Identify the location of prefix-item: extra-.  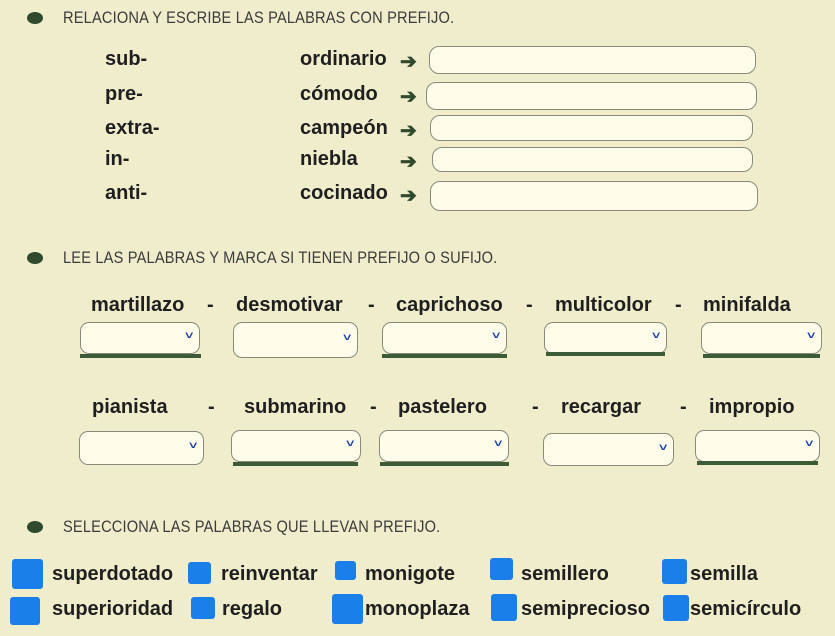
(132, 128).